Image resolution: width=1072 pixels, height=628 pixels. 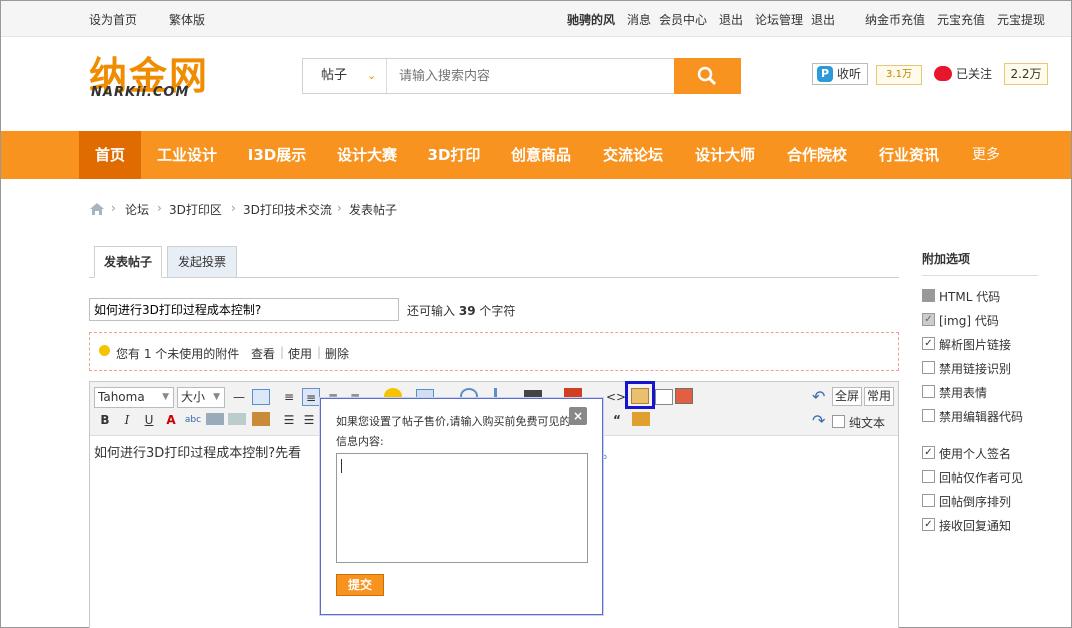 What do you see at coordinates (909, 155) in the screenshot?
I see `nav-item-news: 行业资讯` at bounding box center [909, 155].